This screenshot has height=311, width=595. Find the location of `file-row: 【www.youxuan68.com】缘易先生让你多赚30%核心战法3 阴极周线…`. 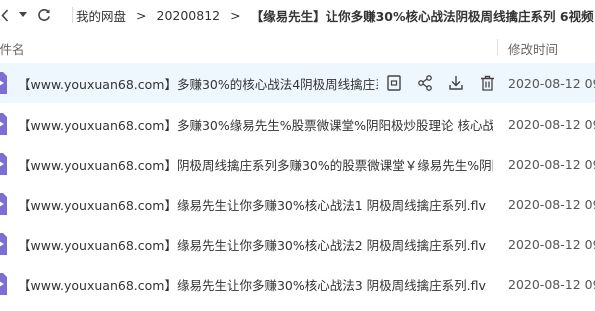

file-row: 【www.youxuan68.com】缘易先生让你多赚30%核心战法3 阴极周线… is located at coordinates (297, 284).